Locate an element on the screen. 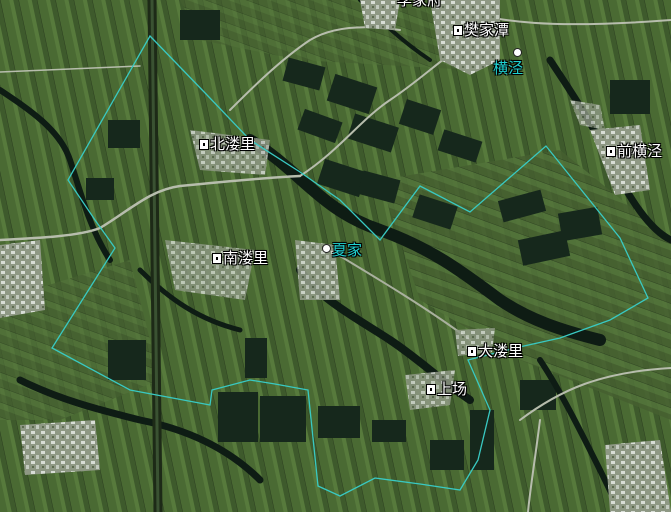  place-label-beilouli: 北溇里 is located at coordinates (227, 144).